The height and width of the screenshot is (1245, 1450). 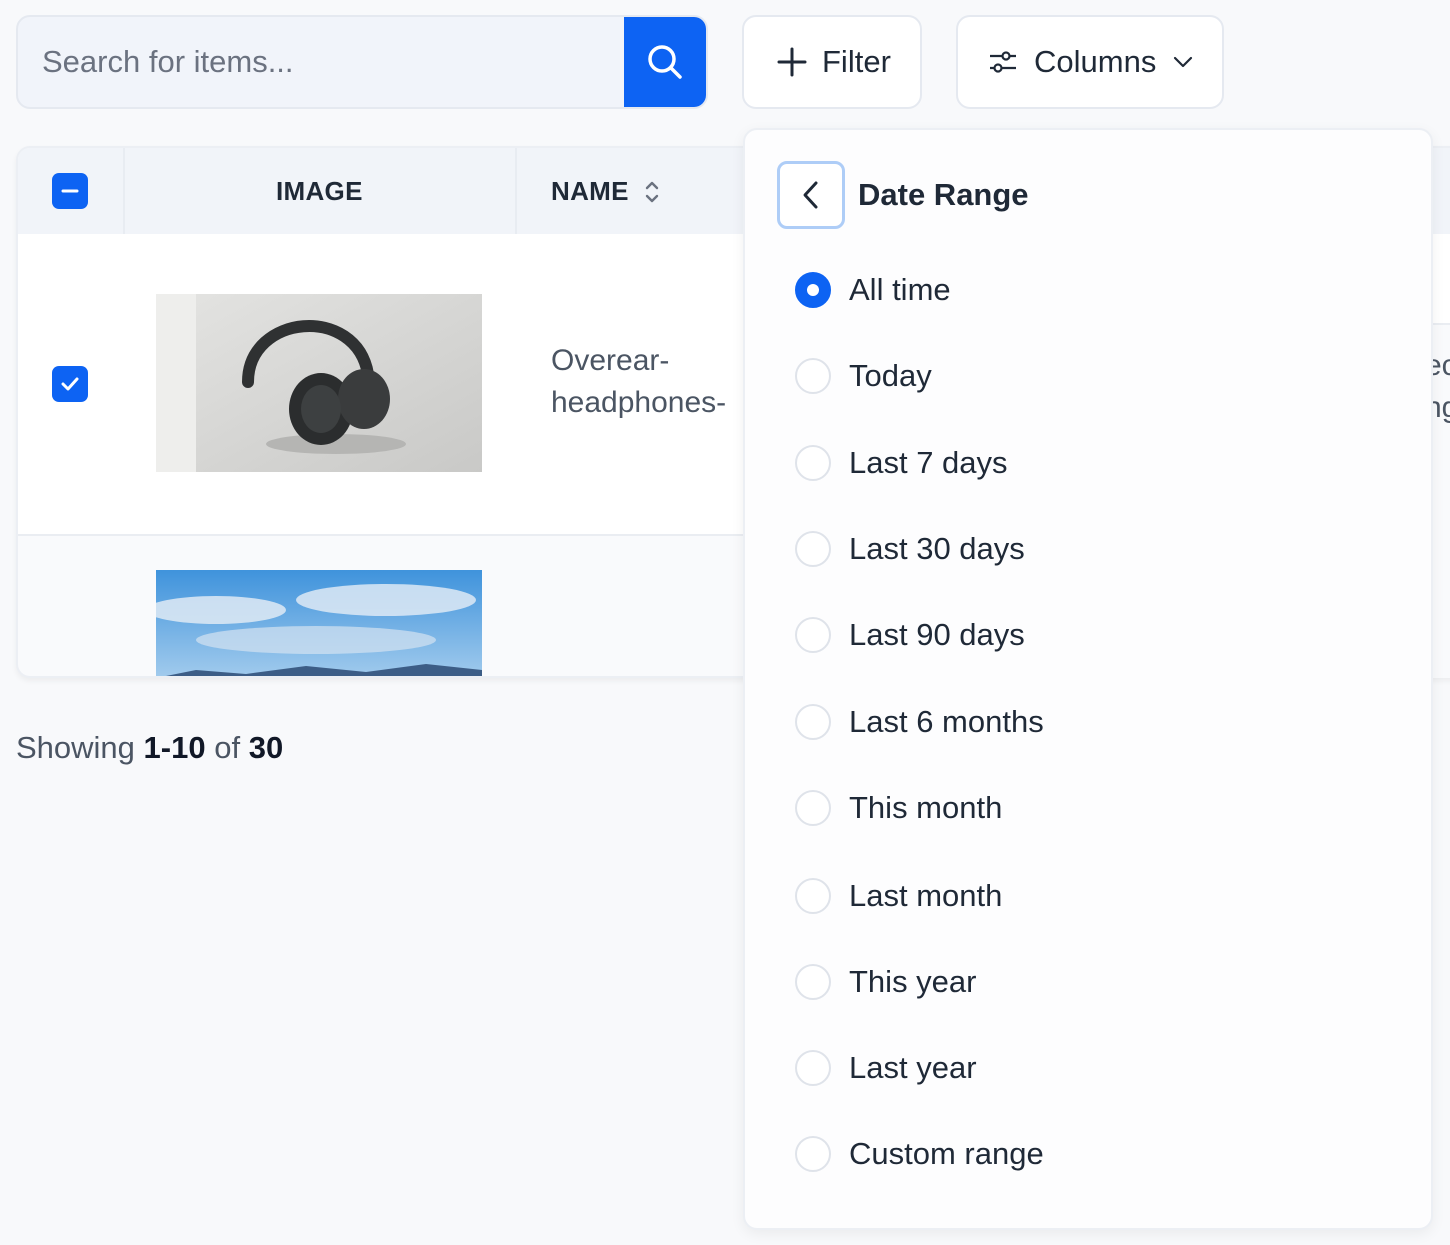 I want to click on columns-button-label: Columns, so click(x=1095, y=61).